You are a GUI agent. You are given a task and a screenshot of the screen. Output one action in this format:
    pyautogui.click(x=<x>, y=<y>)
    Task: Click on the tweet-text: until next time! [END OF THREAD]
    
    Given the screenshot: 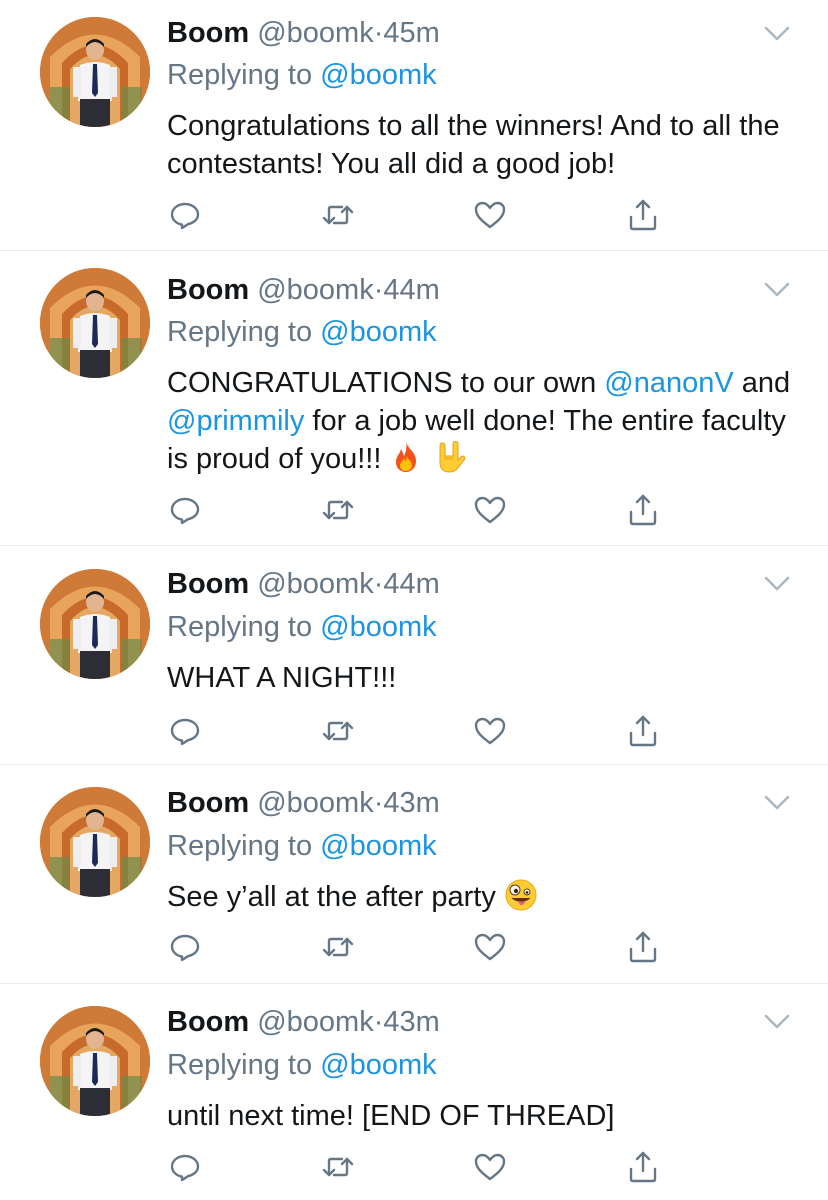 What is the action you would take?
    pyautogui.click(x=391, y=1116)
    